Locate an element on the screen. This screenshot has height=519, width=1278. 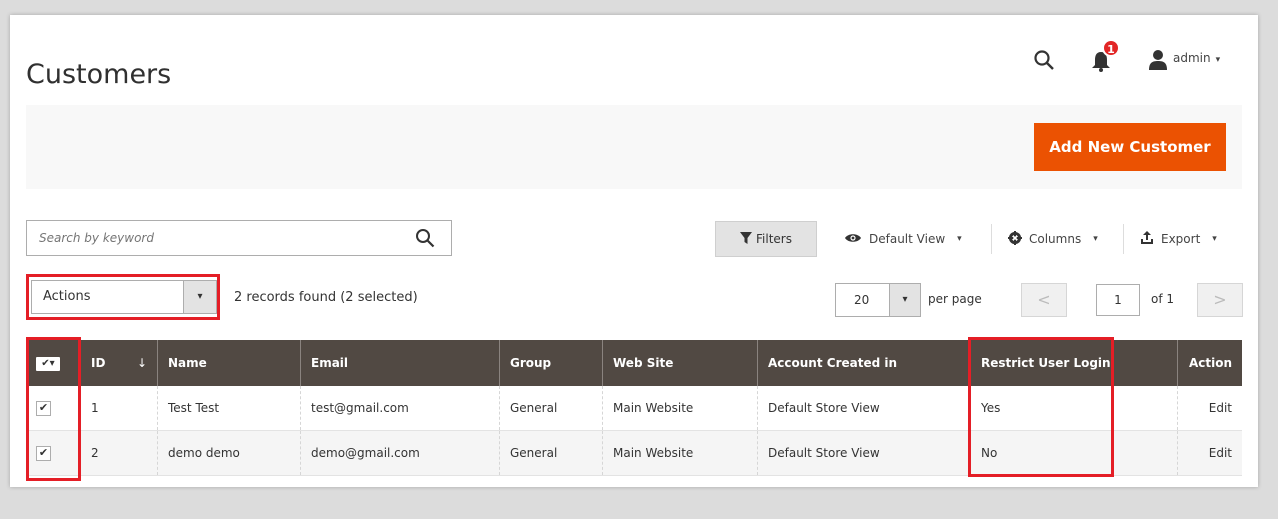
column-header-id: ID ↓ is located at coordinates (119, 363).